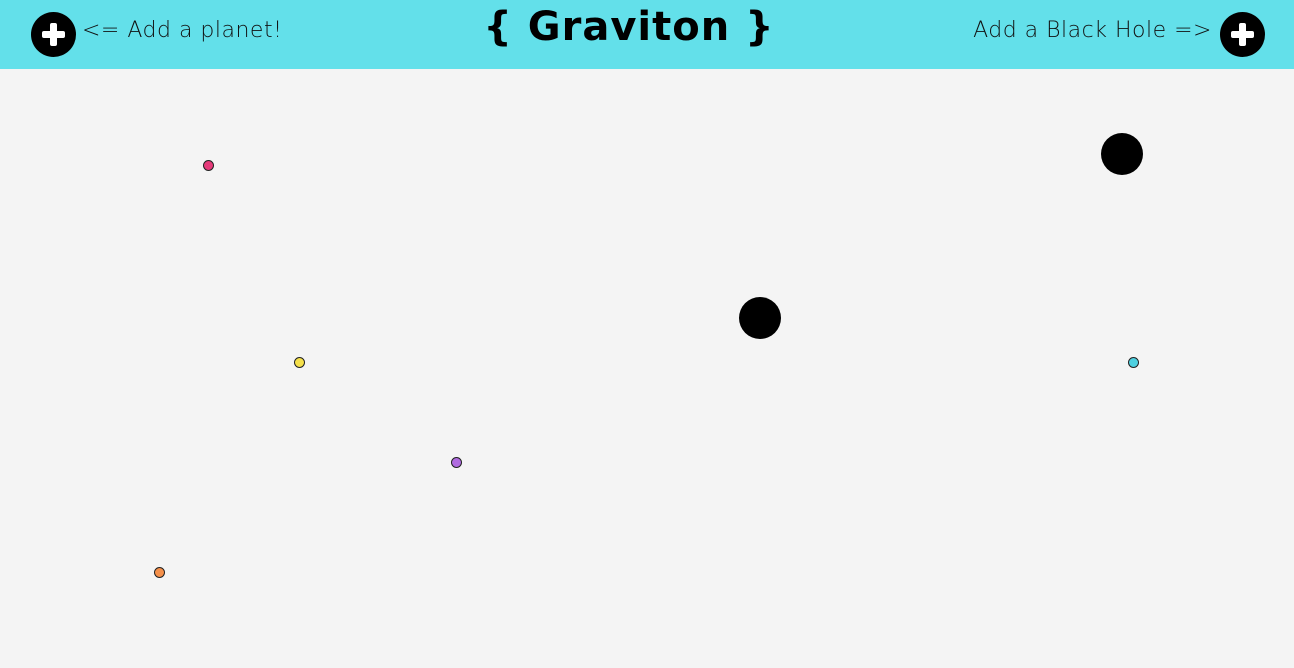 The height and width of the screenshot is (668, 1294). Describe the element at coordinates (1242, 34) in the screenshot. I see `add-black-hole-button` at that location.